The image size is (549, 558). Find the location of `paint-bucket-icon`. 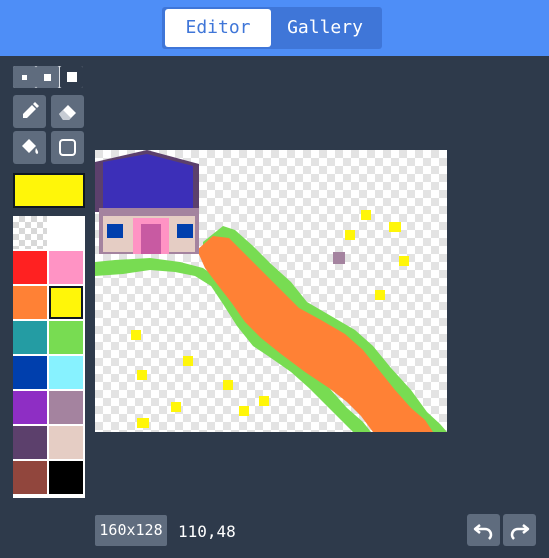

paint-bucket-icon is located at coordinates (30, 146).